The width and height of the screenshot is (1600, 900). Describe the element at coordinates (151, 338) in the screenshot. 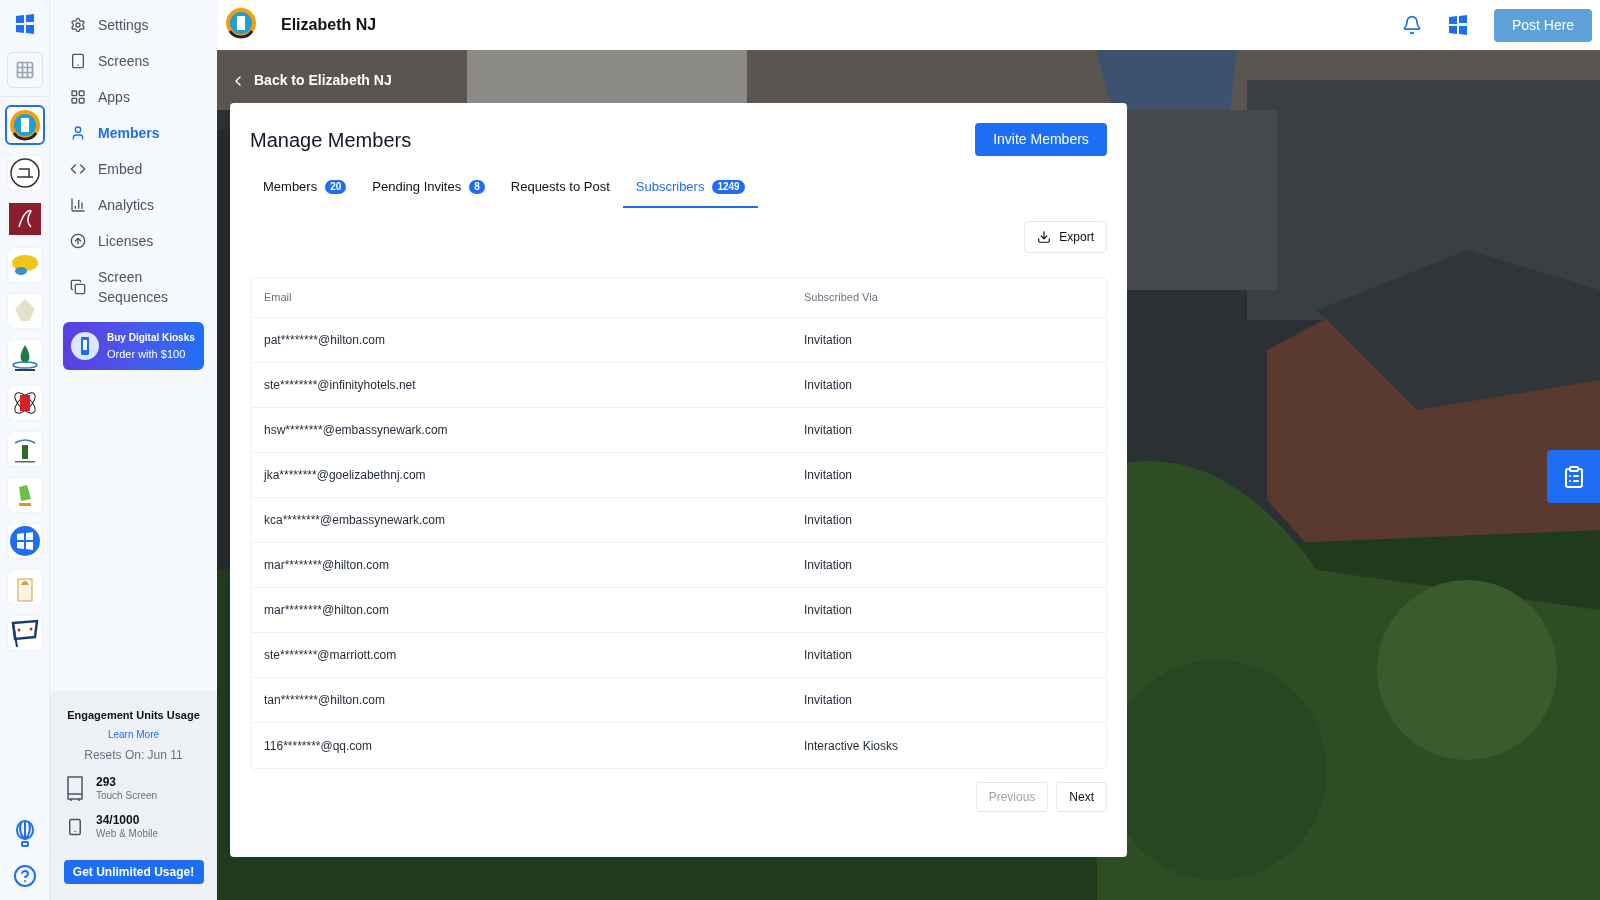

I see `promo-title: Buy Digital Kiosks` at that location.